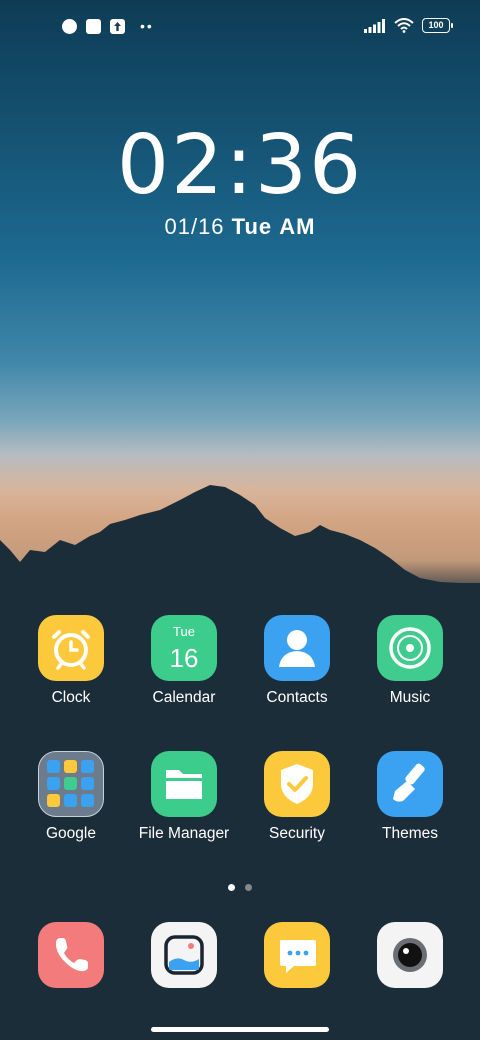 The image size is (480, 1040). I want to click on messages-icon, so click(297, 955).